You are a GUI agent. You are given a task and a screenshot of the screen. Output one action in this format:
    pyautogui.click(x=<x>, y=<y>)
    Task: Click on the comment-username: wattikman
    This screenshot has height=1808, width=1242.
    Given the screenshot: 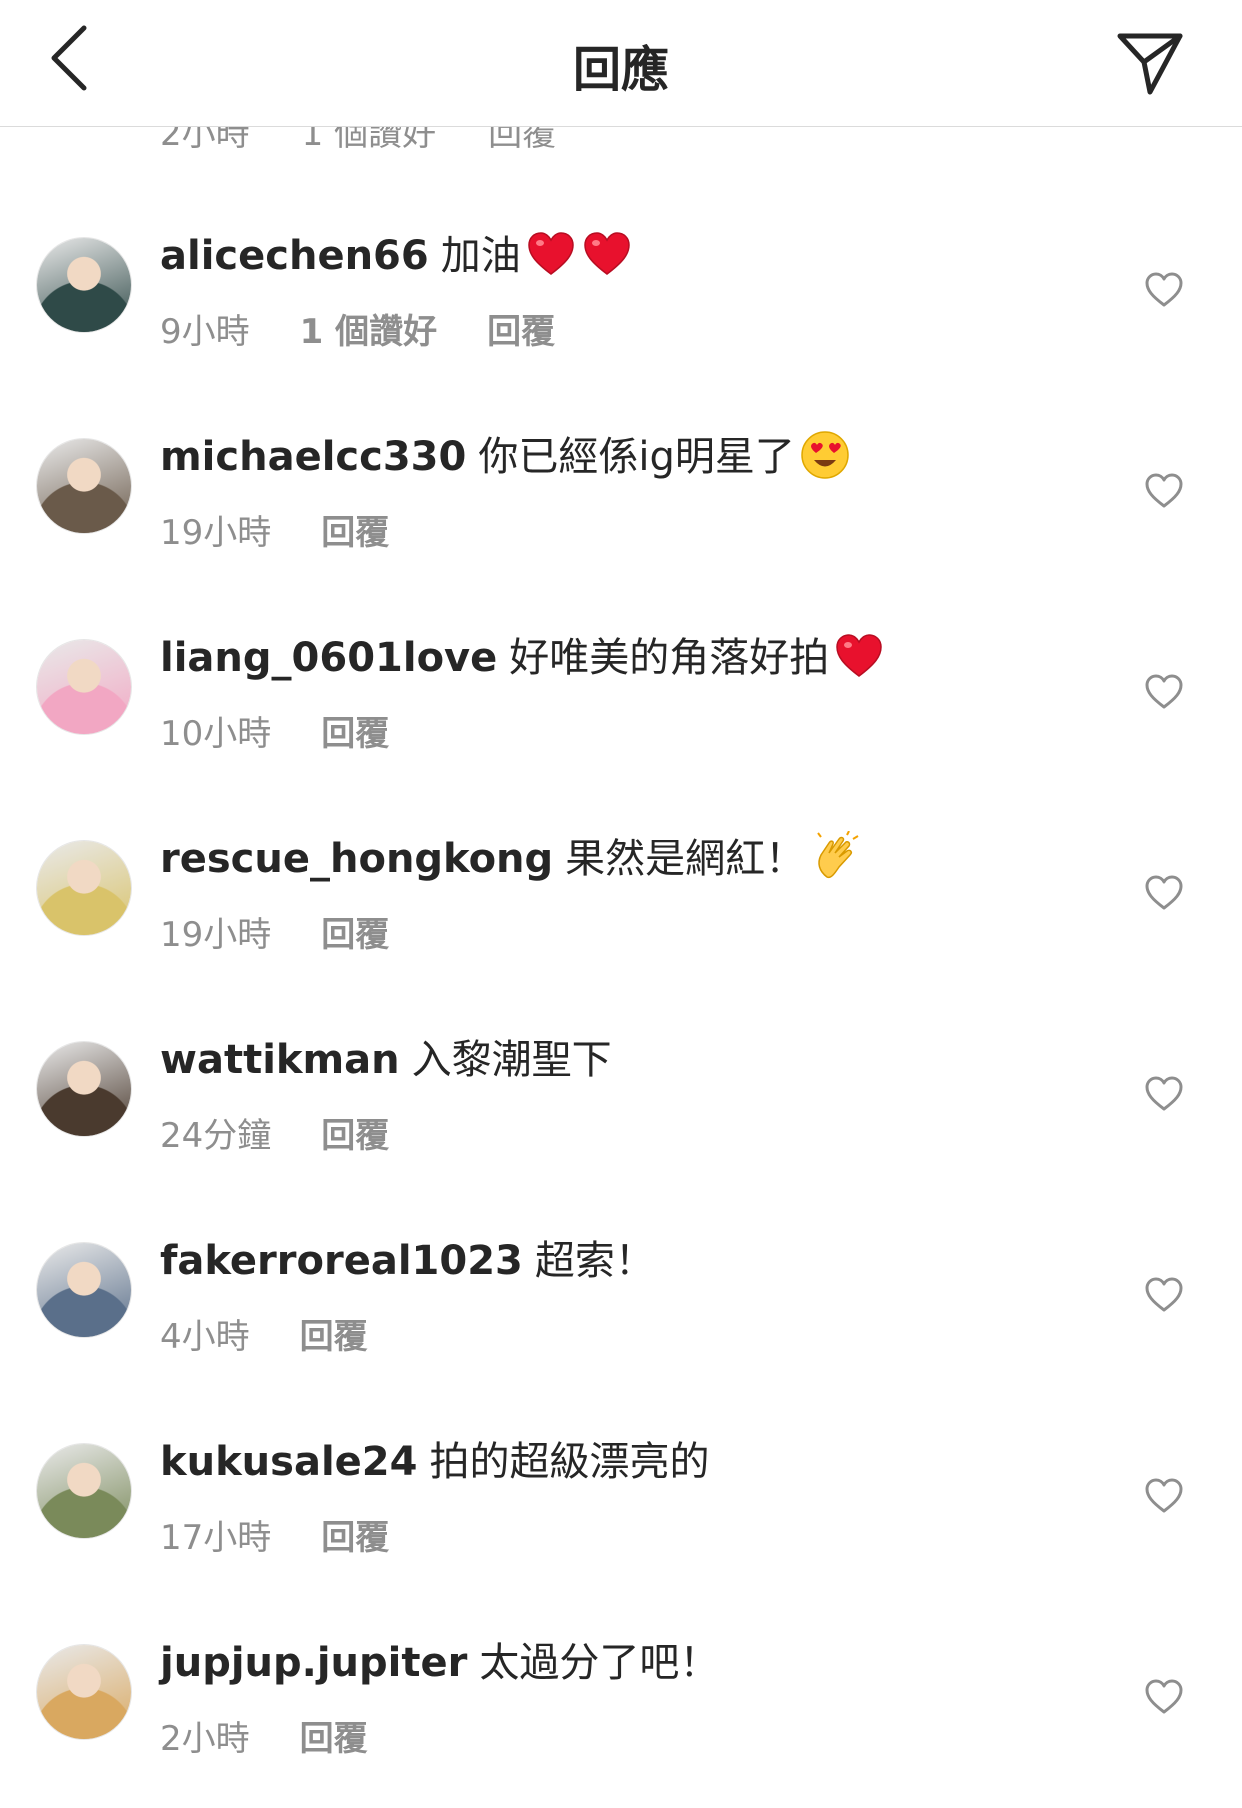 What is the action you would take?
    pyautogui.click(x=280, y=1060)
    